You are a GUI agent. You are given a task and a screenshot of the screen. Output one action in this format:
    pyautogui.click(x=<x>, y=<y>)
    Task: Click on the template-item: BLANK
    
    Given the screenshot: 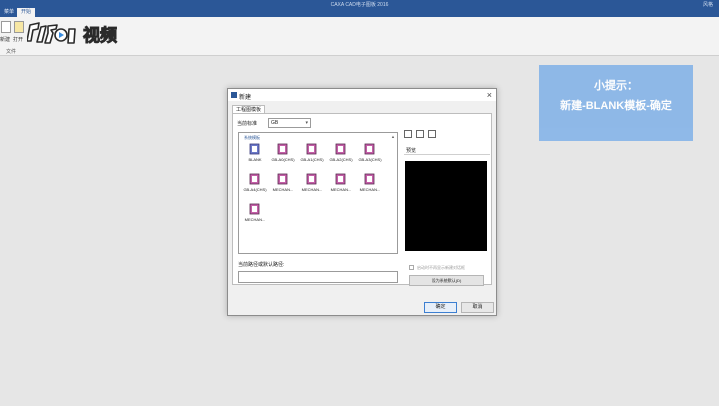 What is the action you would take?
    pyautogui.click(x=255, y=154)
    